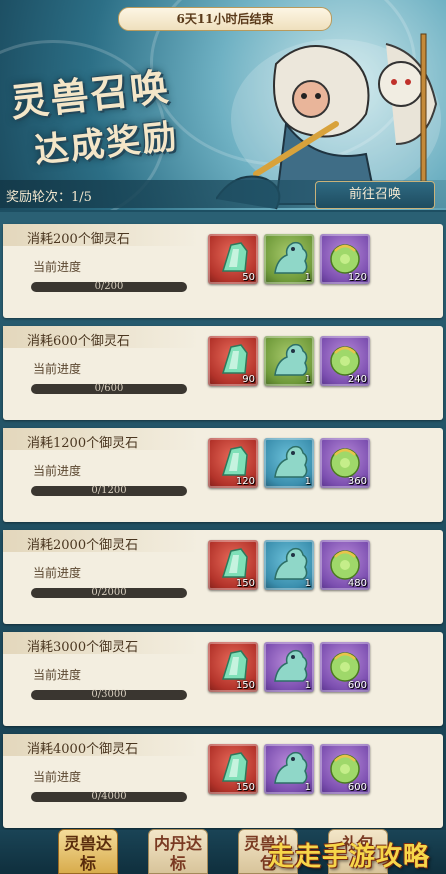 The width and height of the screenshot is (446, 874). What do you see at coordinates (109, 490) in the screenshot?
I see `progress-text: 0/1200` at bounding box center [109, 490].